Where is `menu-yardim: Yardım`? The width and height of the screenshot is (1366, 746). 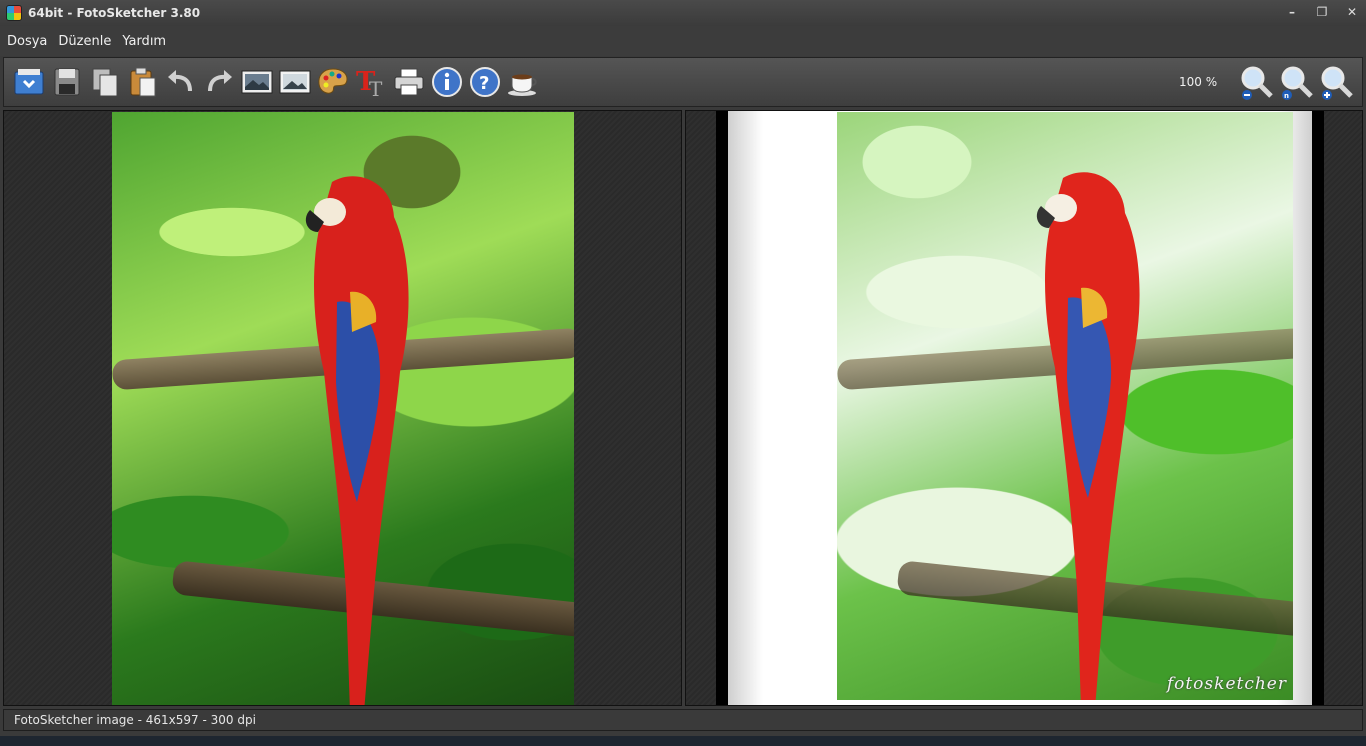 menu-yardim: Yardım is located at coordinates (144, 41).